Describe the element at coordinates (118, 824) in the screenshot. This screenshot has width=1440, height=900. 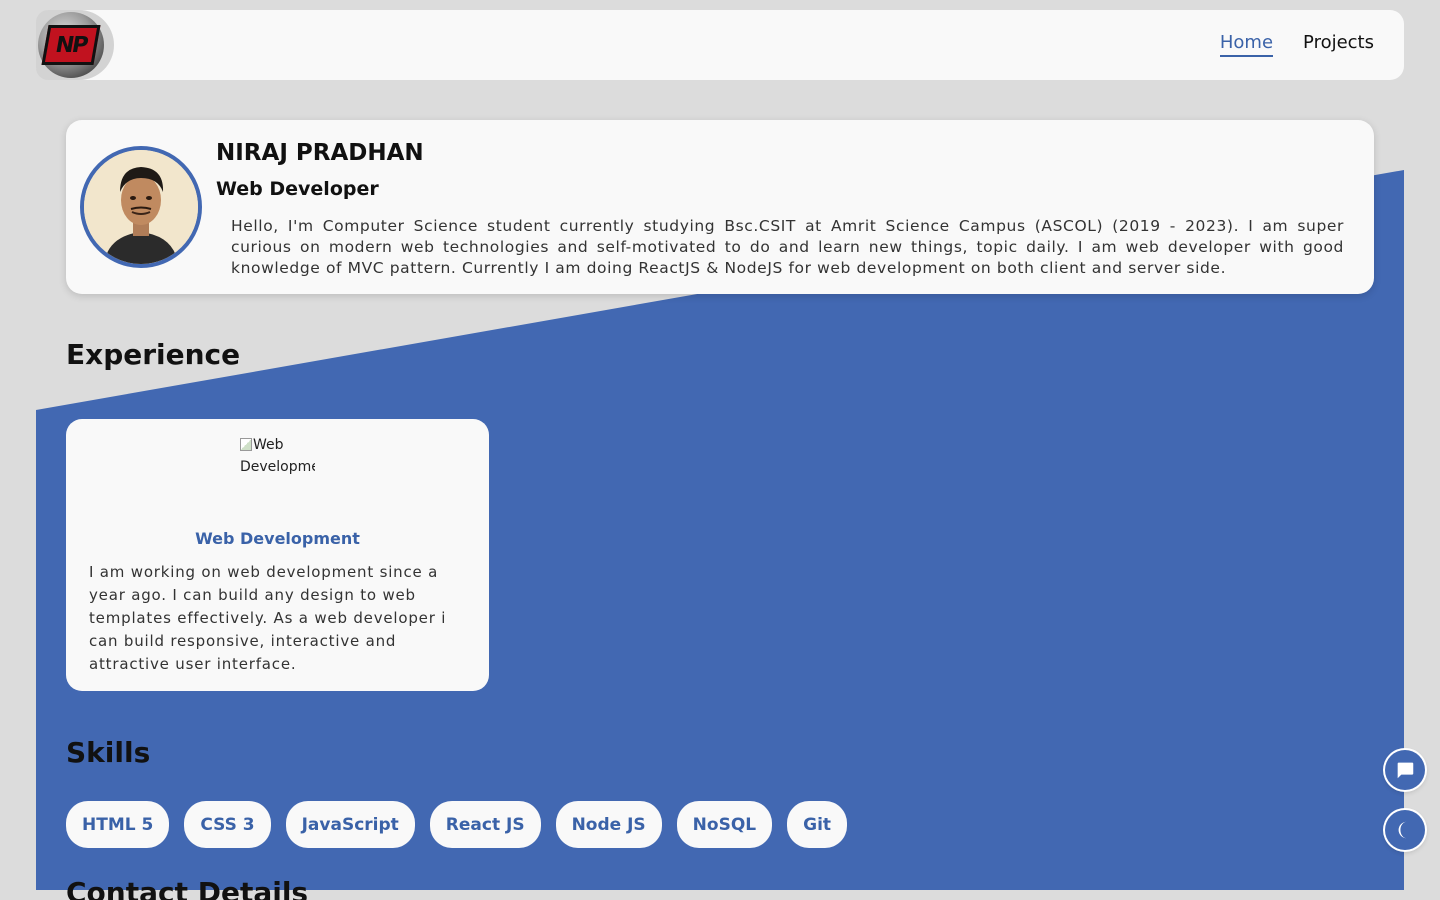
I see `skill-tag: HTML 5` at that location.